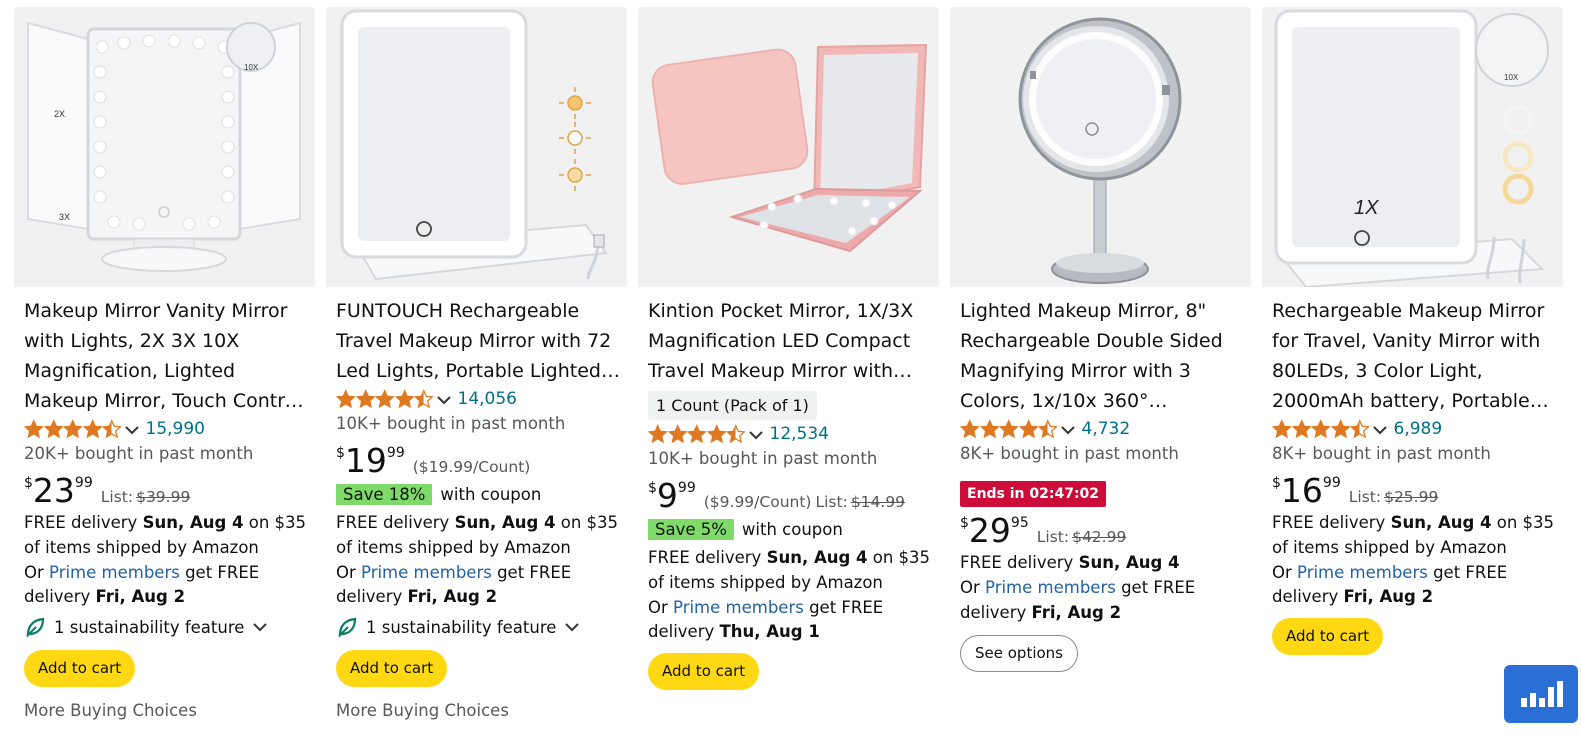 The width and height of the screenshot is (1582, 741). What do you see at coordinates (1102, 532) in the screenshot?
I see `price: $ 29 95 List: $42.99` at bounding box center [1102, 532].